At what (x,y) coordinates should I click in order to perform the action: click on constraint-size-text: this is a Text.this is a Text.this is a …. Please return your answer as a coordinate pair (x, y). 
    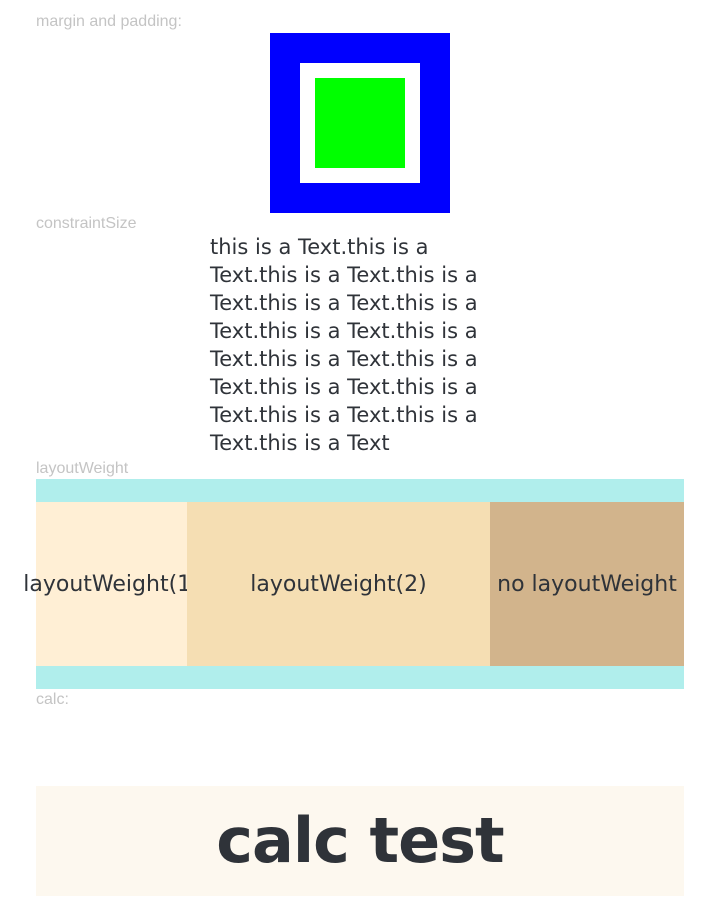
    Looking at the image, I should click on (344, 345).